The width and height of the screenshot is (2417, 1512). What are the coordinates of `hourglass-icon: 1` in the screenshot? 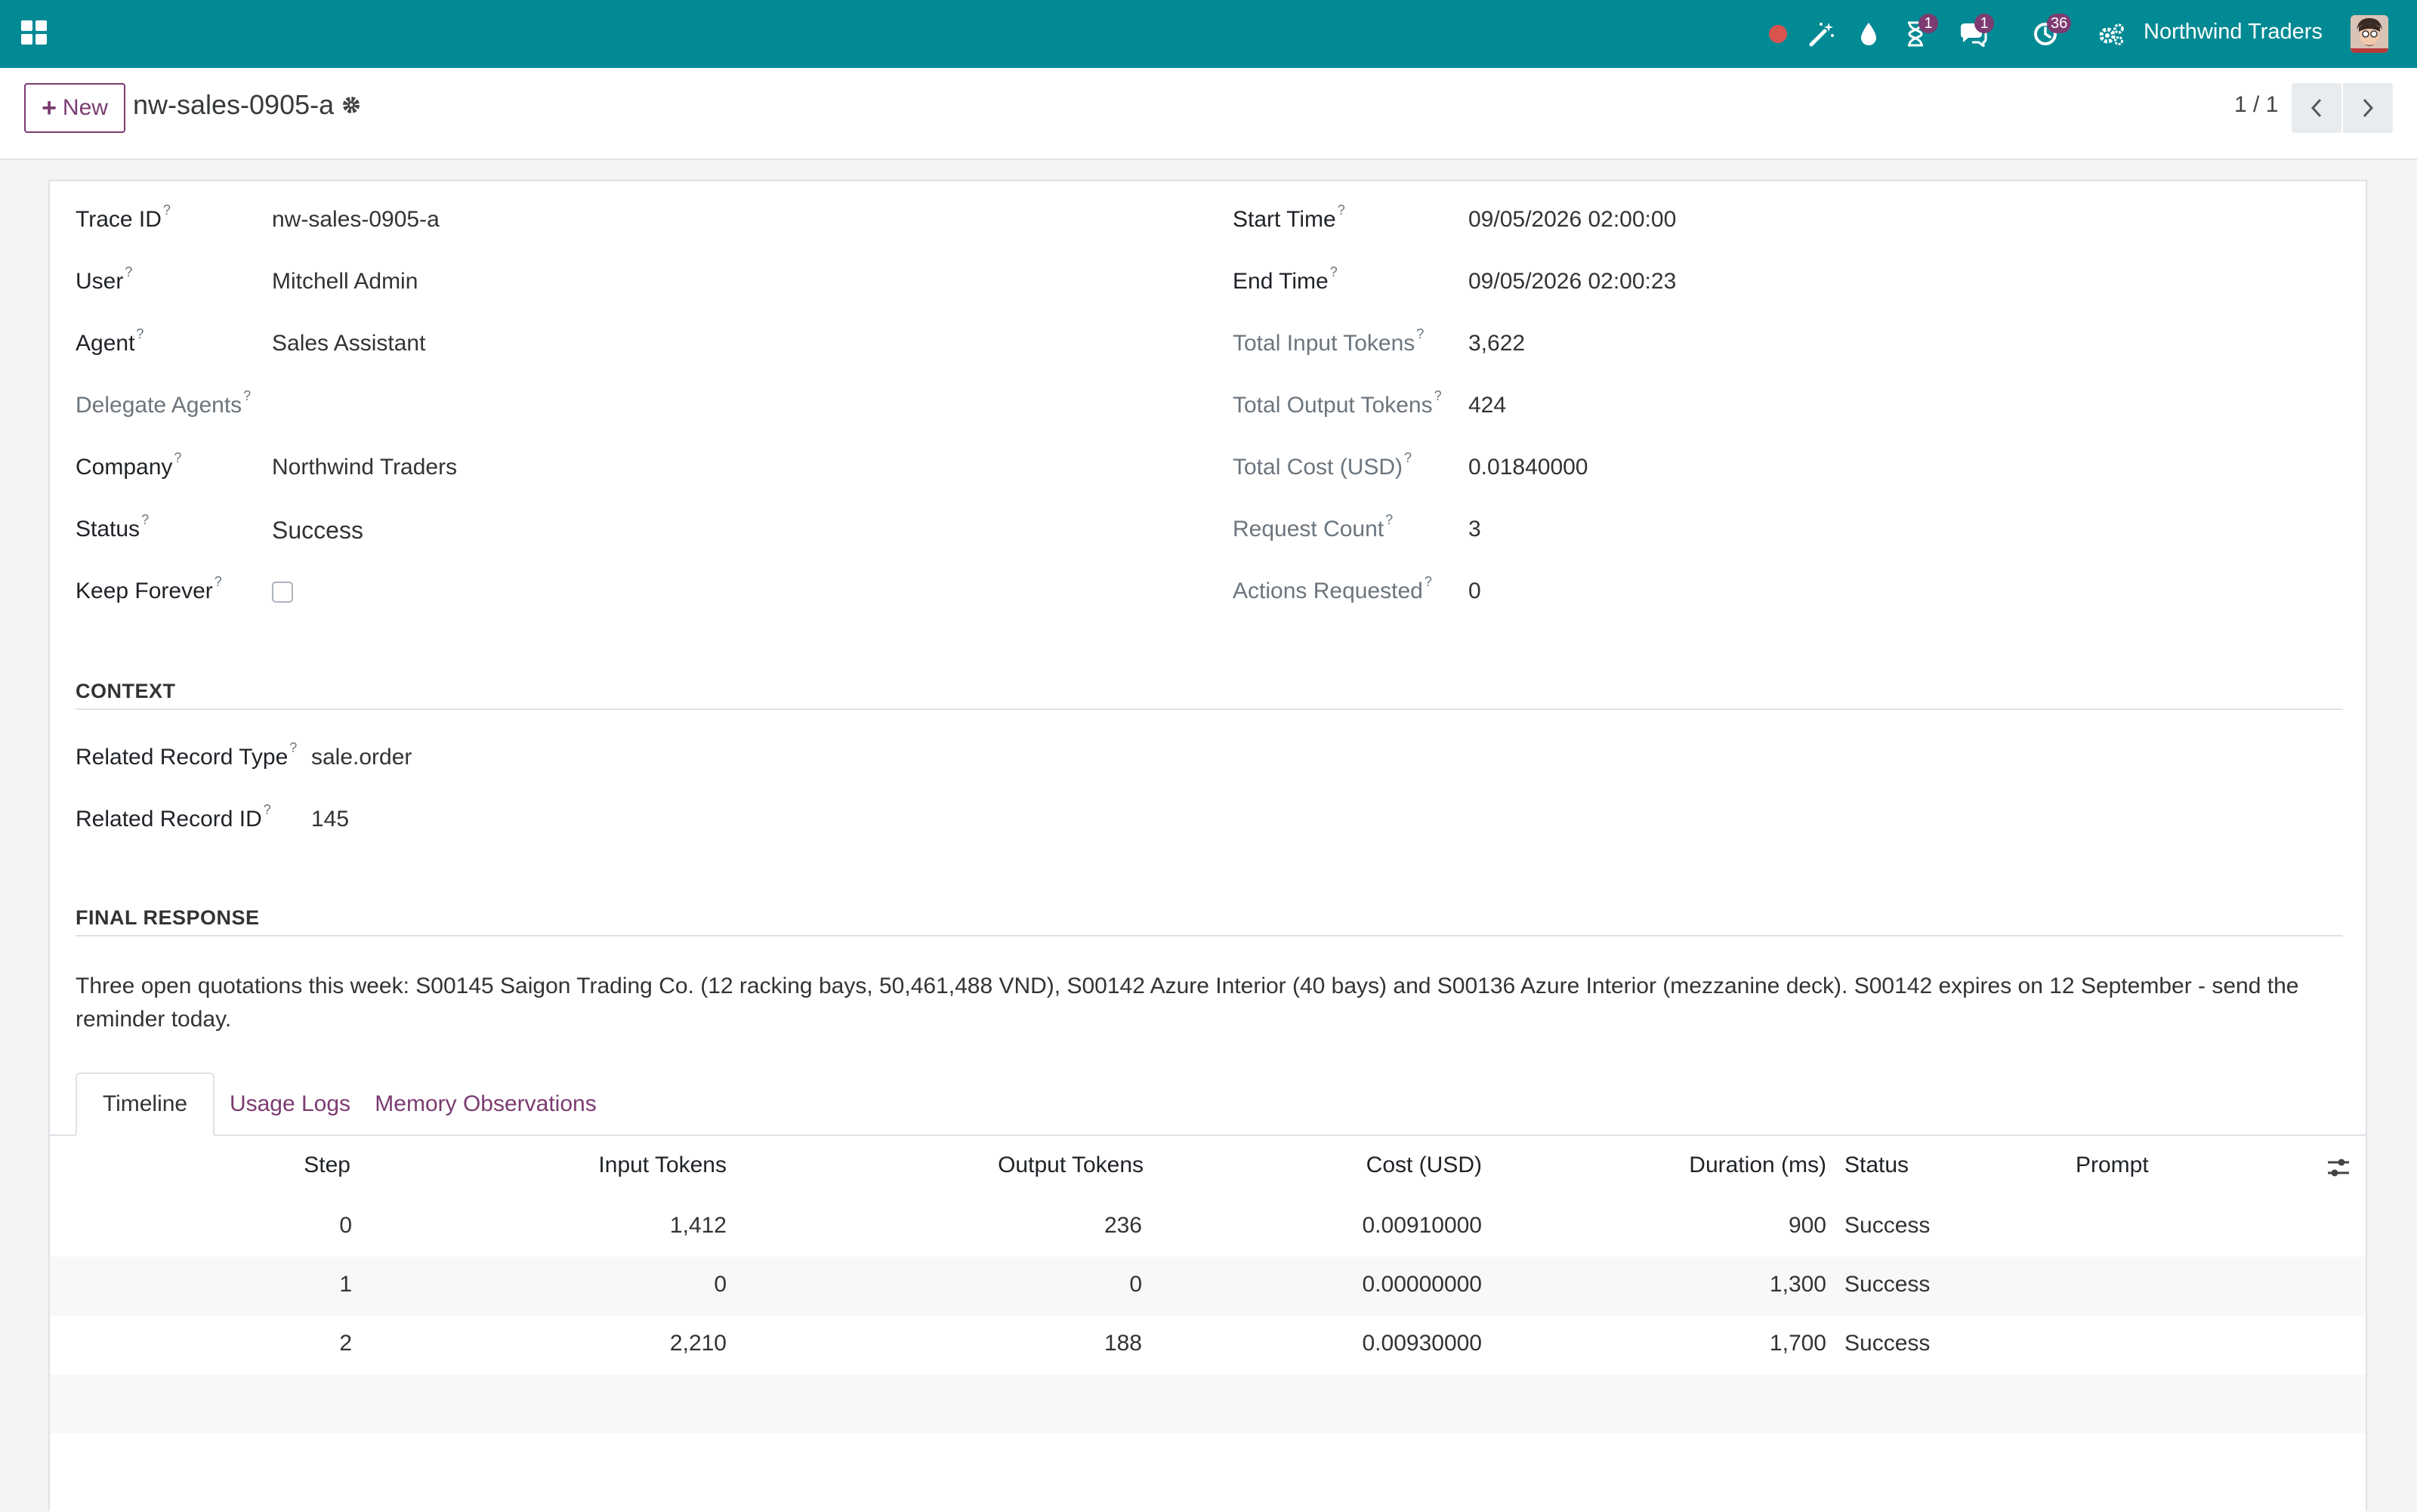 It's located at (1920, 33).